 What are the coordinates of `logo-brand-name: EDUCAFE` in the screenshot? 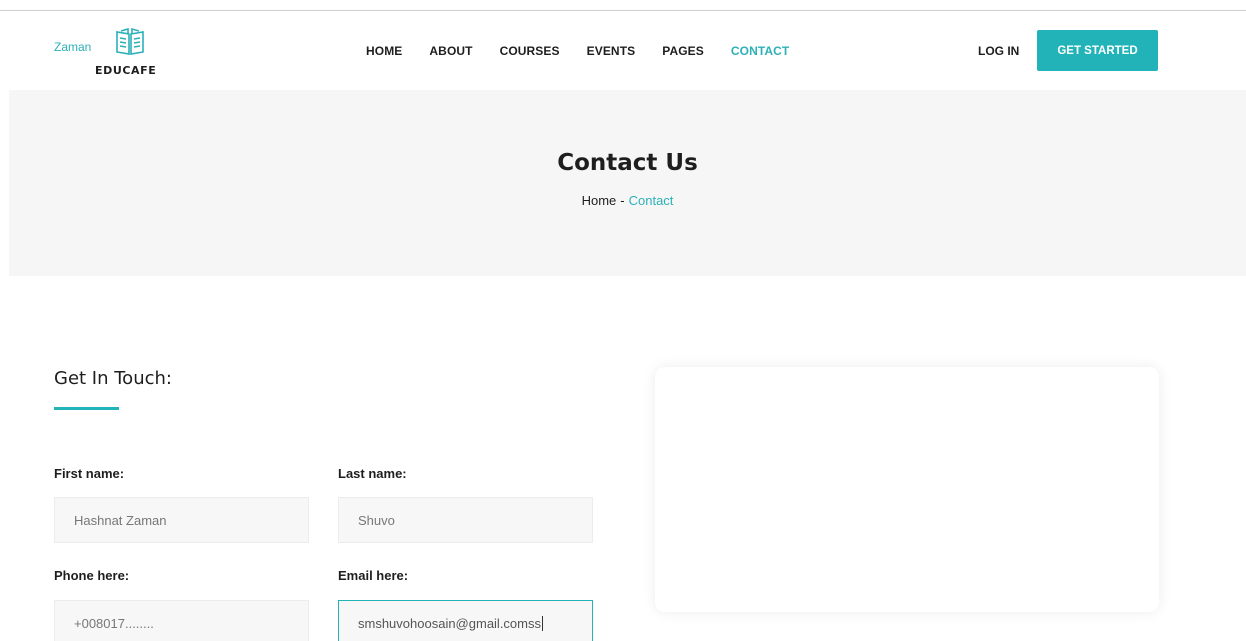 It's located at (126, 70).